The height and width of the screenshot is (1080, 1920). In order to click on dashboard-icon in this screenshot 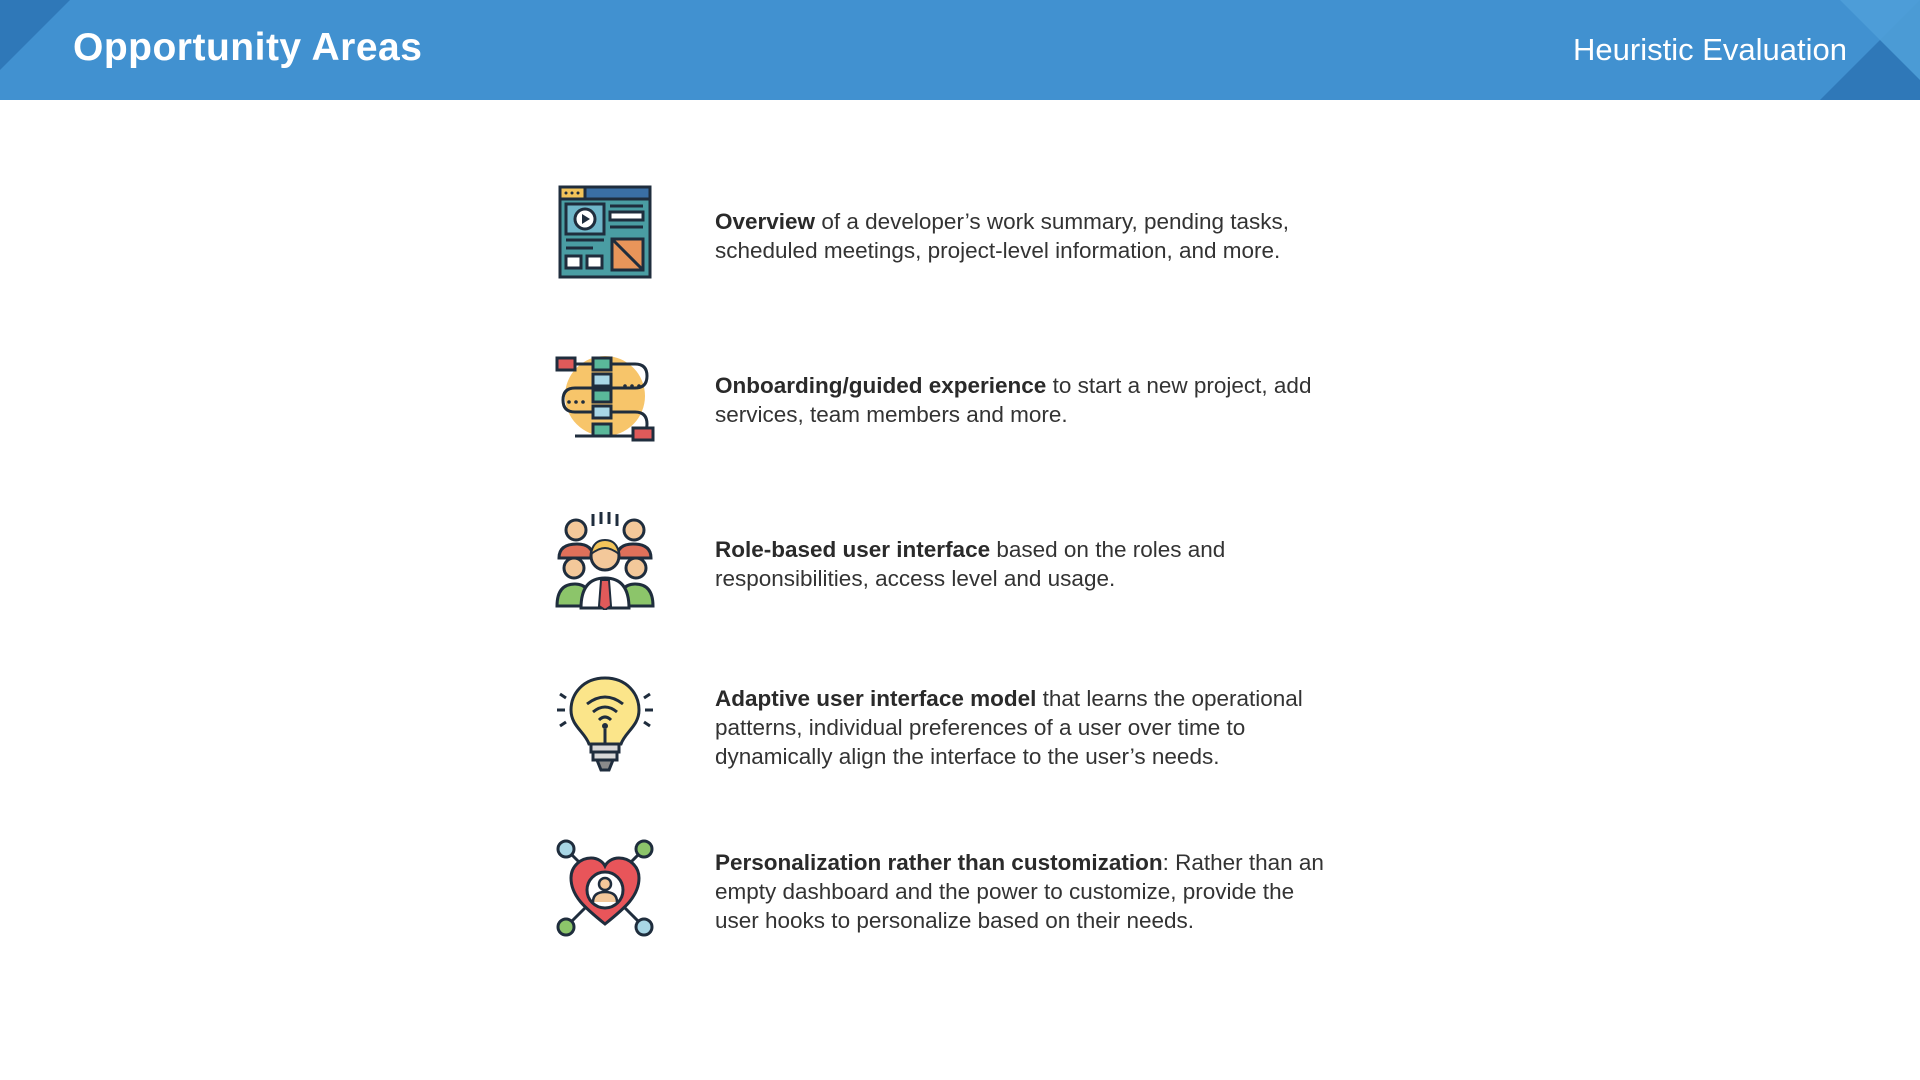, I will do `click(605, 232)`.